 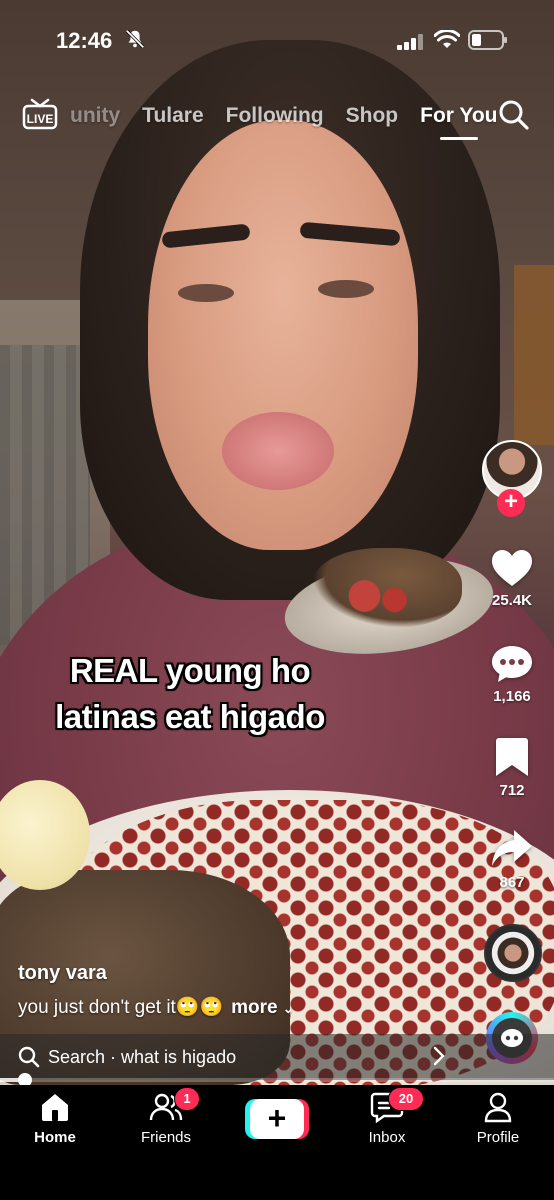 What do you see at coordinates (55, 1137) in the screenshot?
I see `nav-home-label: Home` at bounding box center [55, 1137].